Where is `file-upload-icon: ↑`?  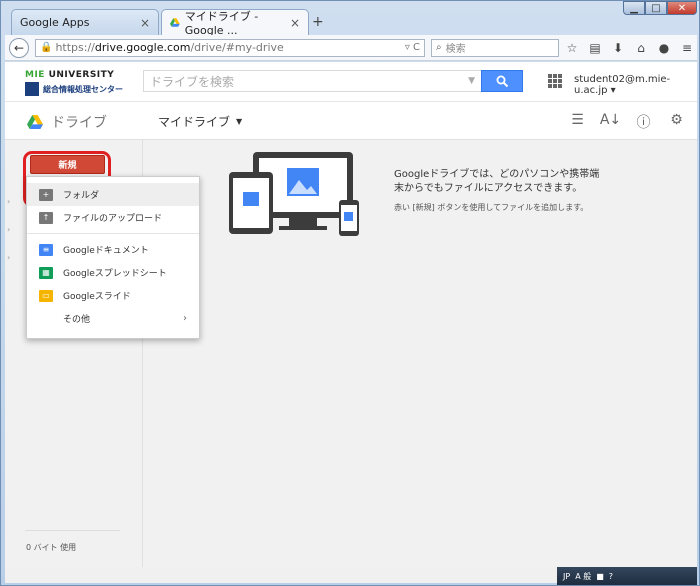
file-upload-icon: ↑ is located at coordinates (46, 217).